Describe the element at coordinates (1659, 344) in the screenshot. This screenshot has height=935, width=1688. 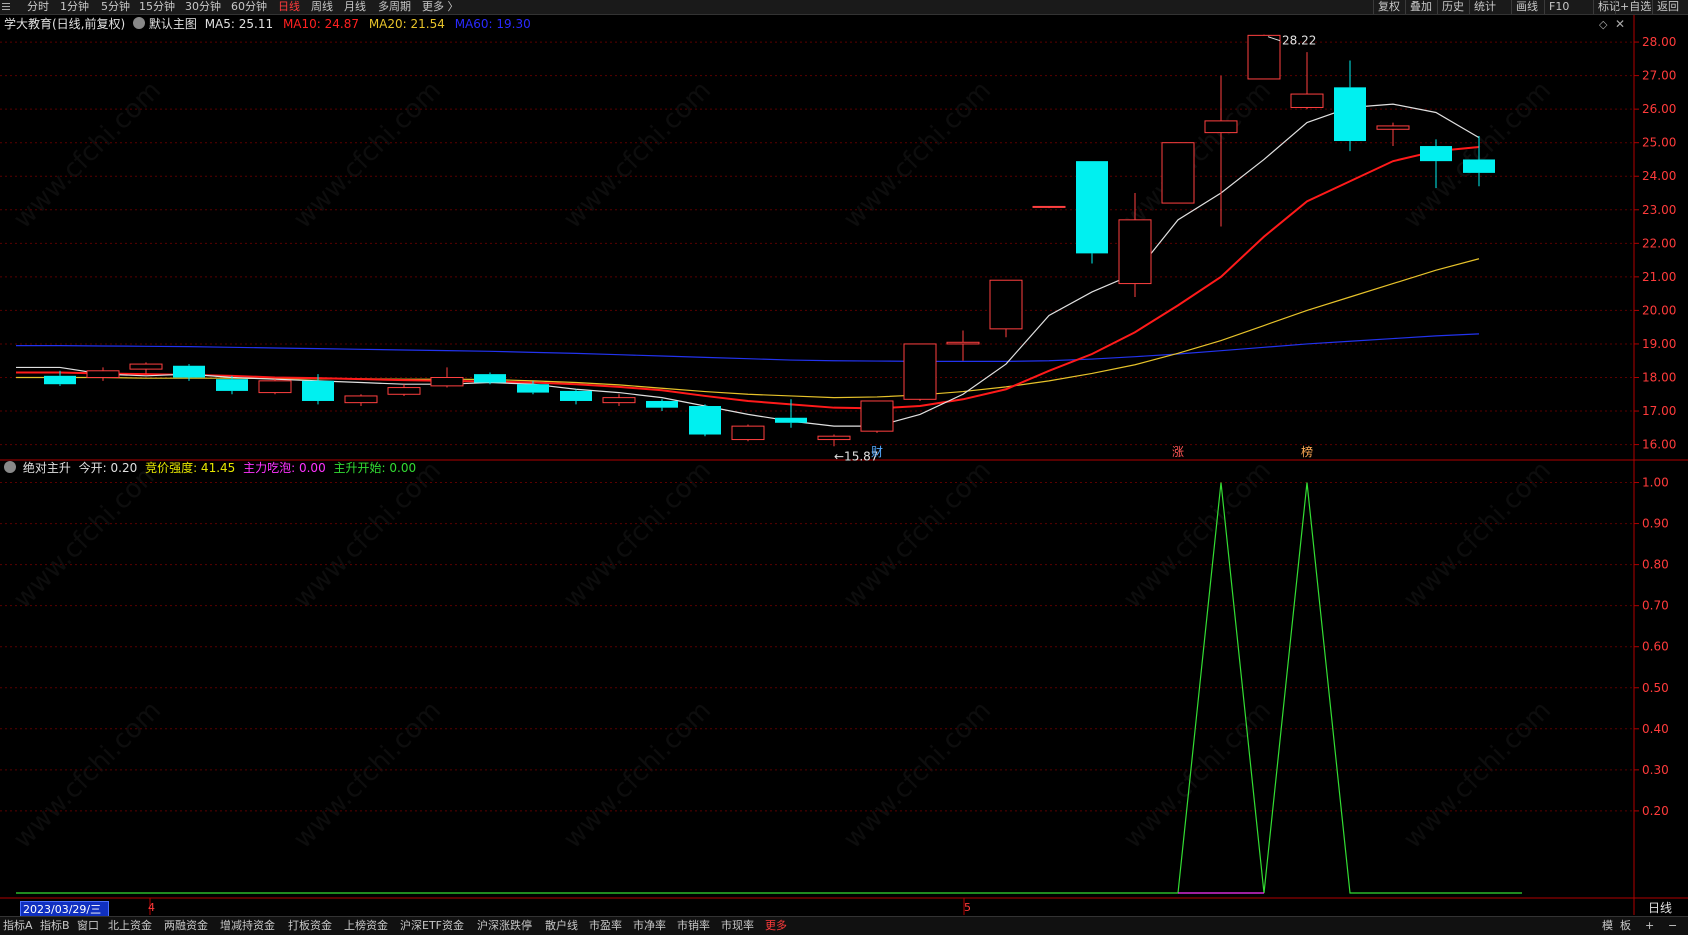
I see `price-tick-label: 19.00` at that location.